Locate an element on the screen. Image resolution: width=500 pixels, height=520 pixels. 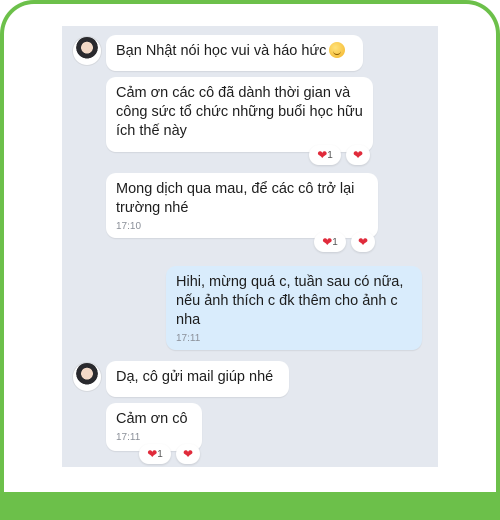
message-text: Cảm ơn cô is located at coordinates (152, 419).